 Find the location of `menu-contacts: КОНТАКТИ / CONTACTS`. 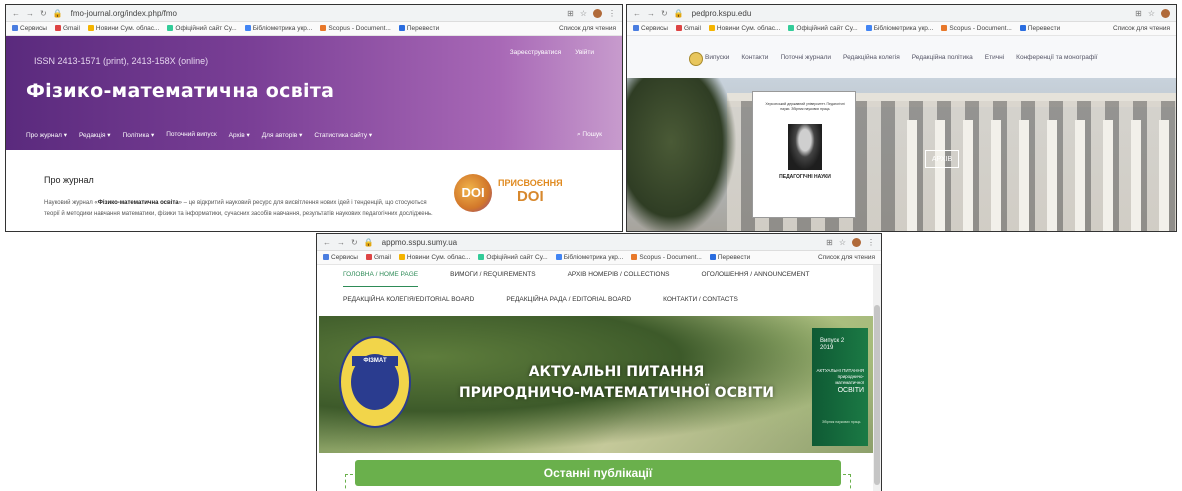

menu-contacts: КОНТАКТИ / CONTACTS is located at coordinates (700, 299).